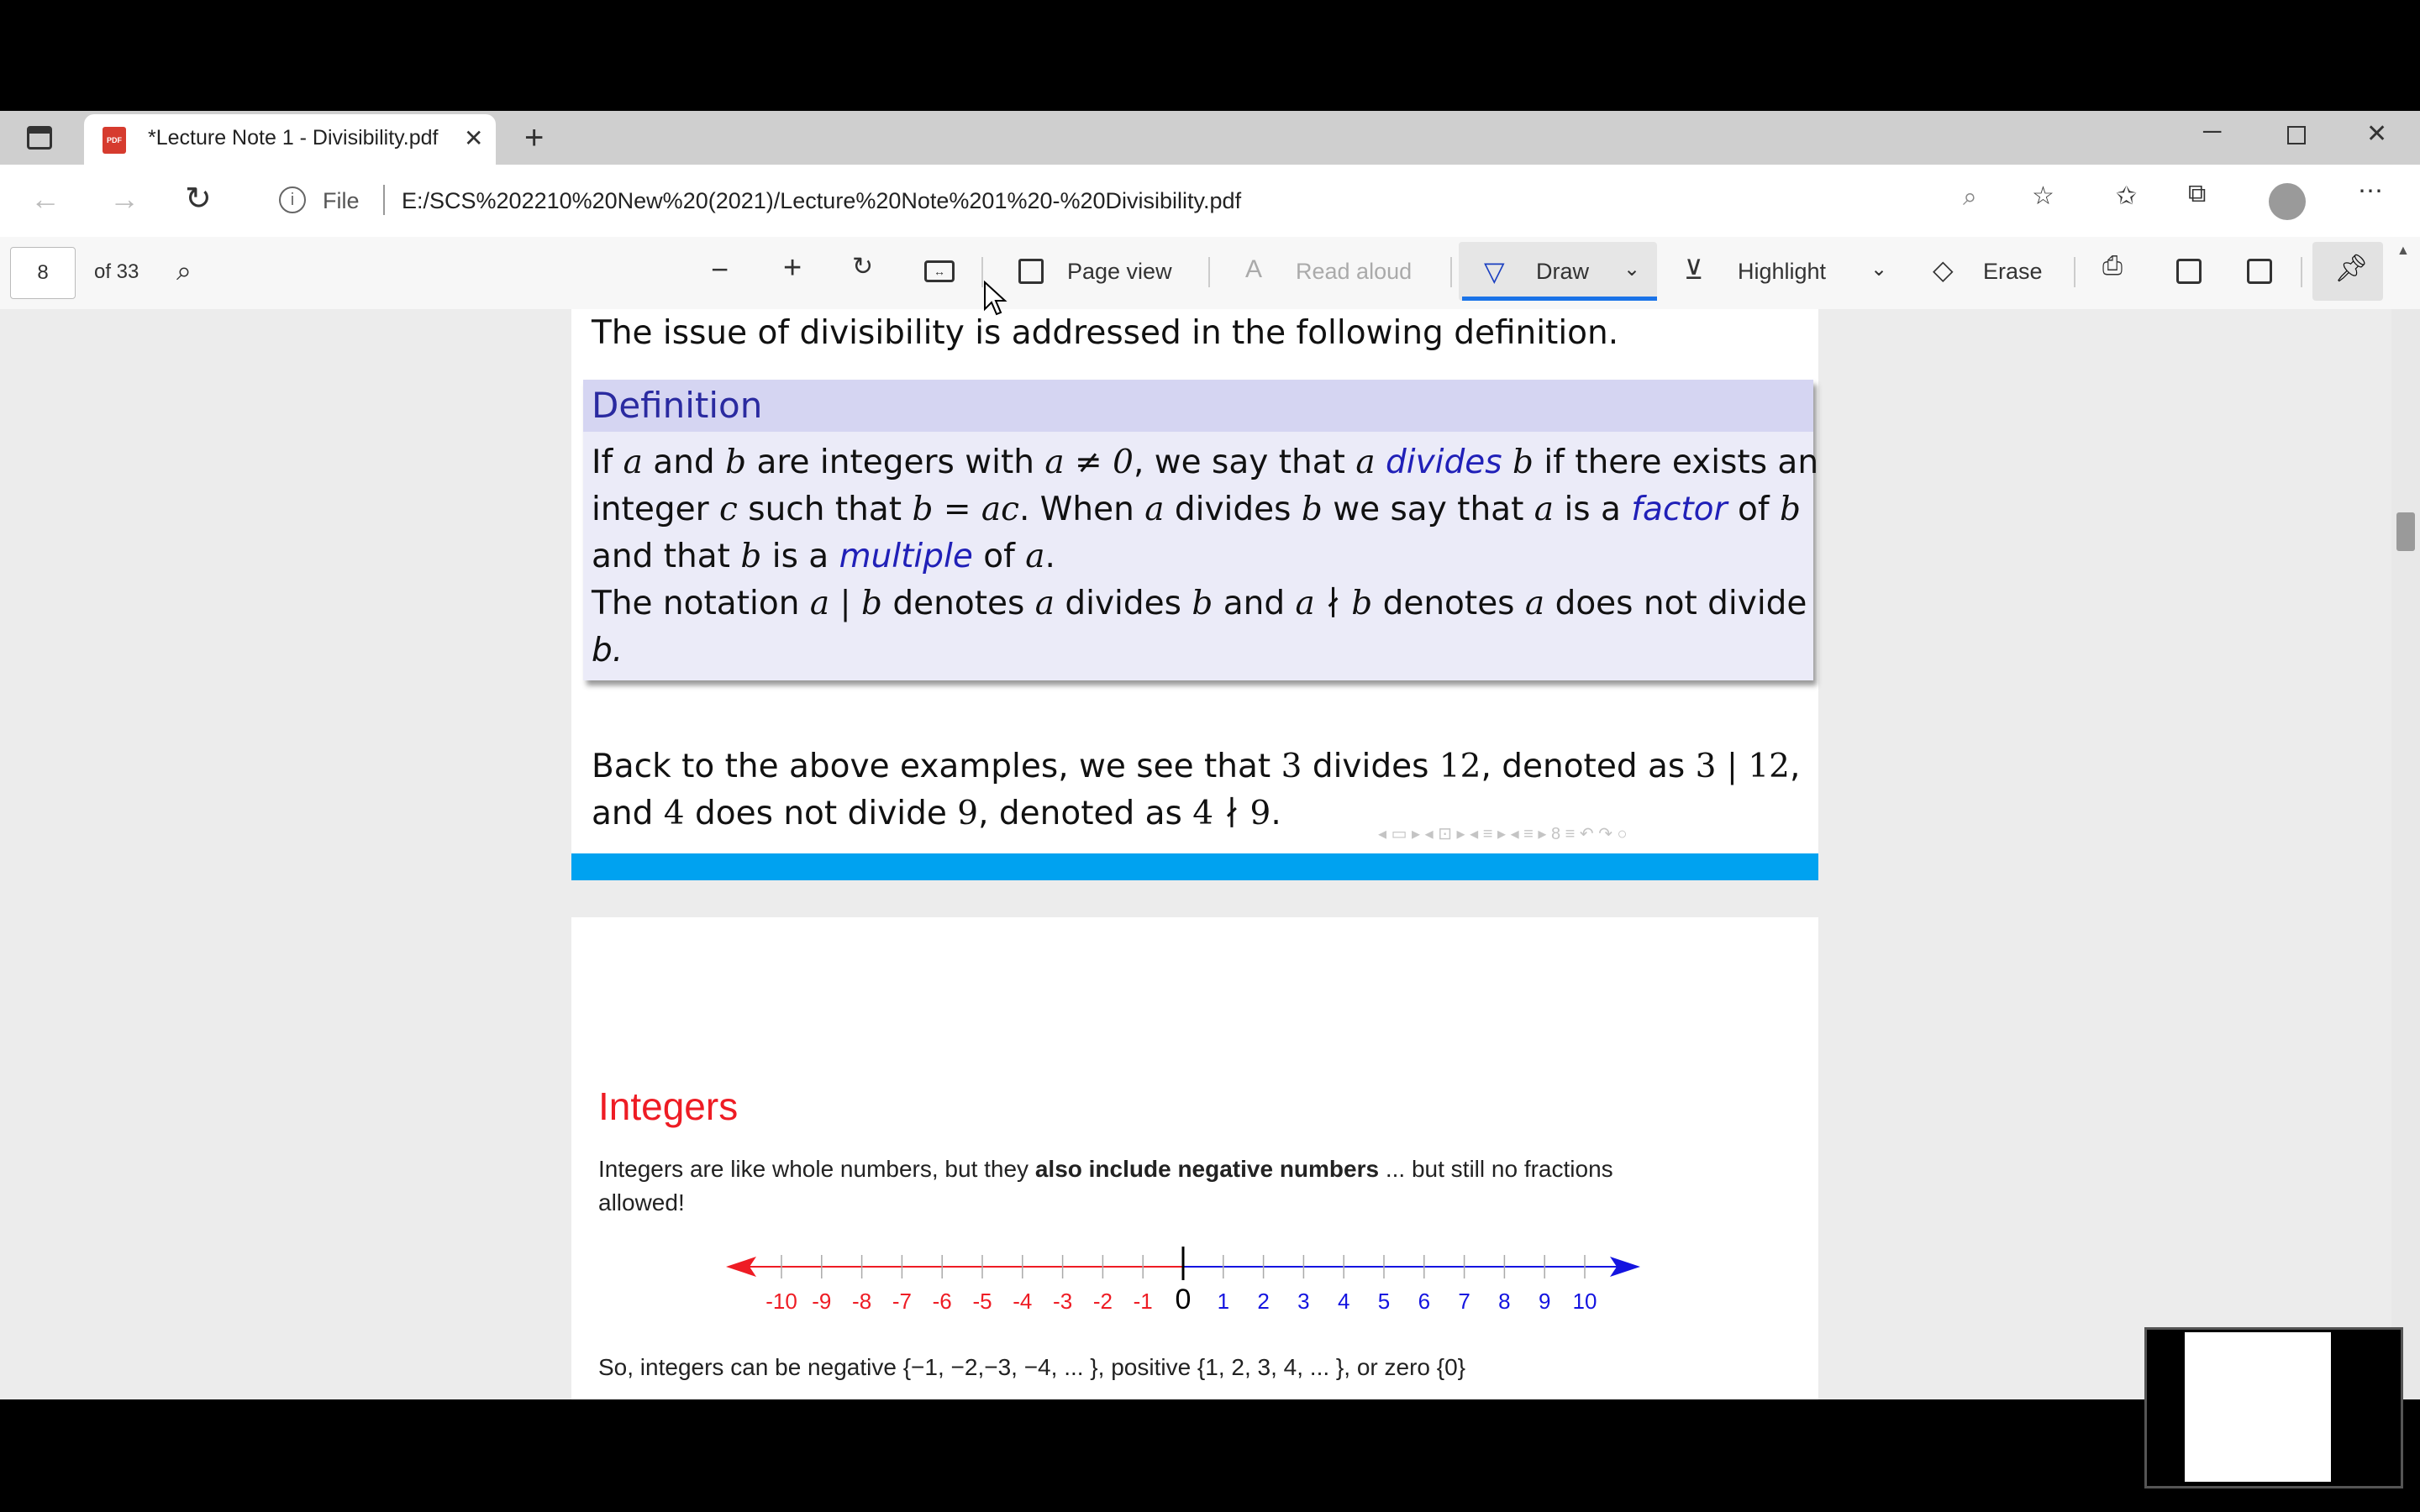 This screenshot has width=2420, height=1512. I want to click on number-line-label: 0, so click(1184, 1299).